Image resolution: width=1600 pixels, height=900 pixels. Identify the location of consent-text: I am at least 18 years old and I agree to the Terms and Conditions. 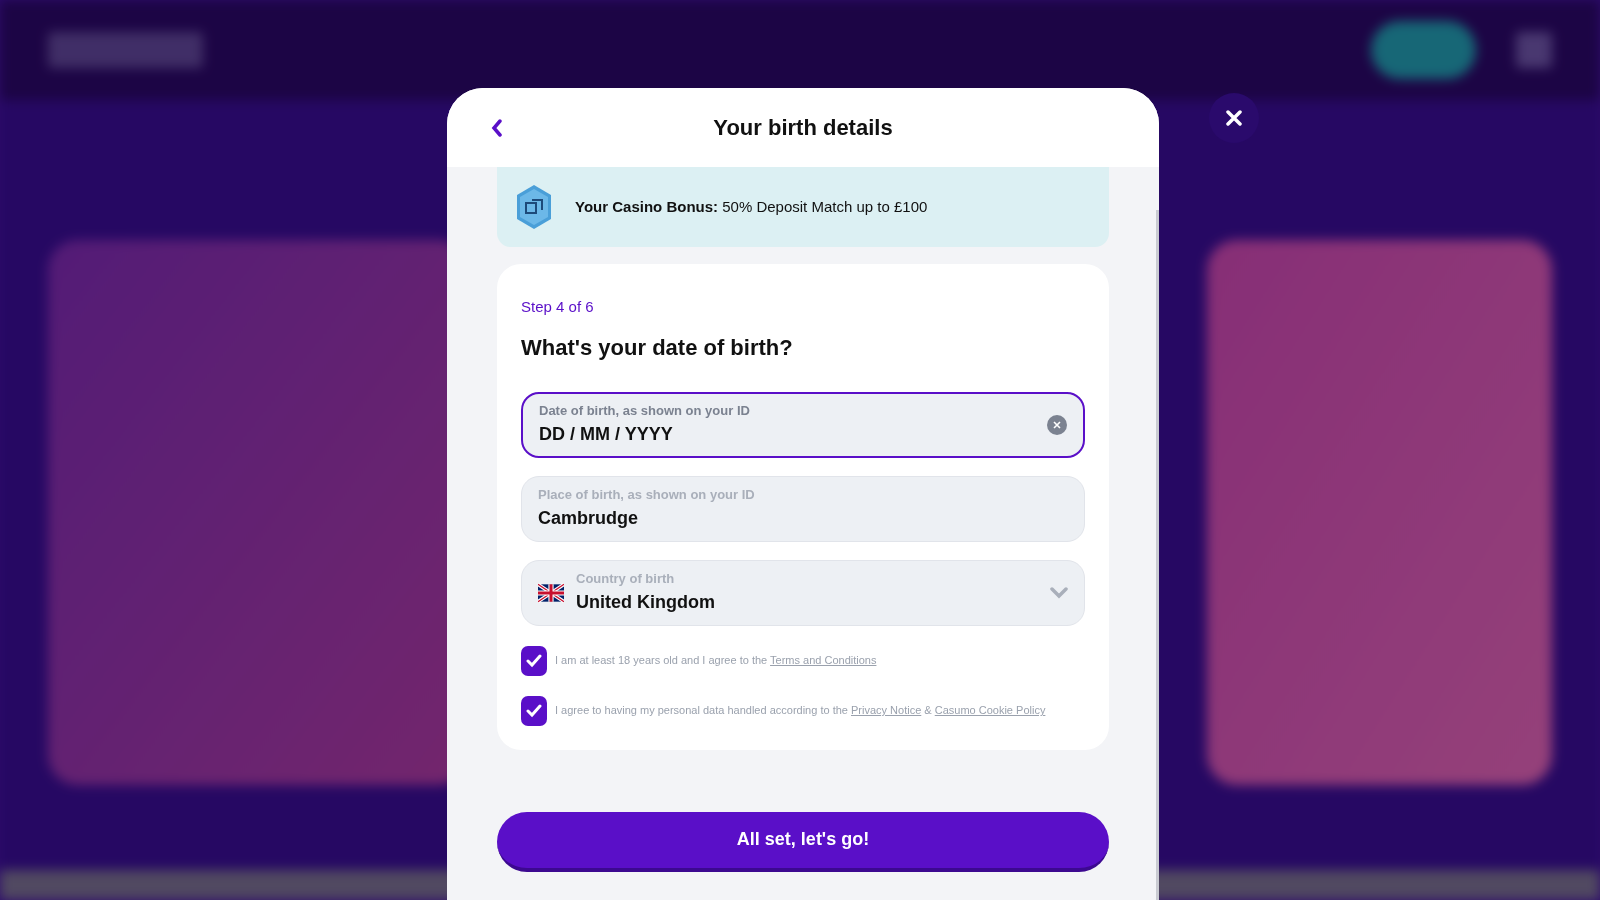
(716, 661).